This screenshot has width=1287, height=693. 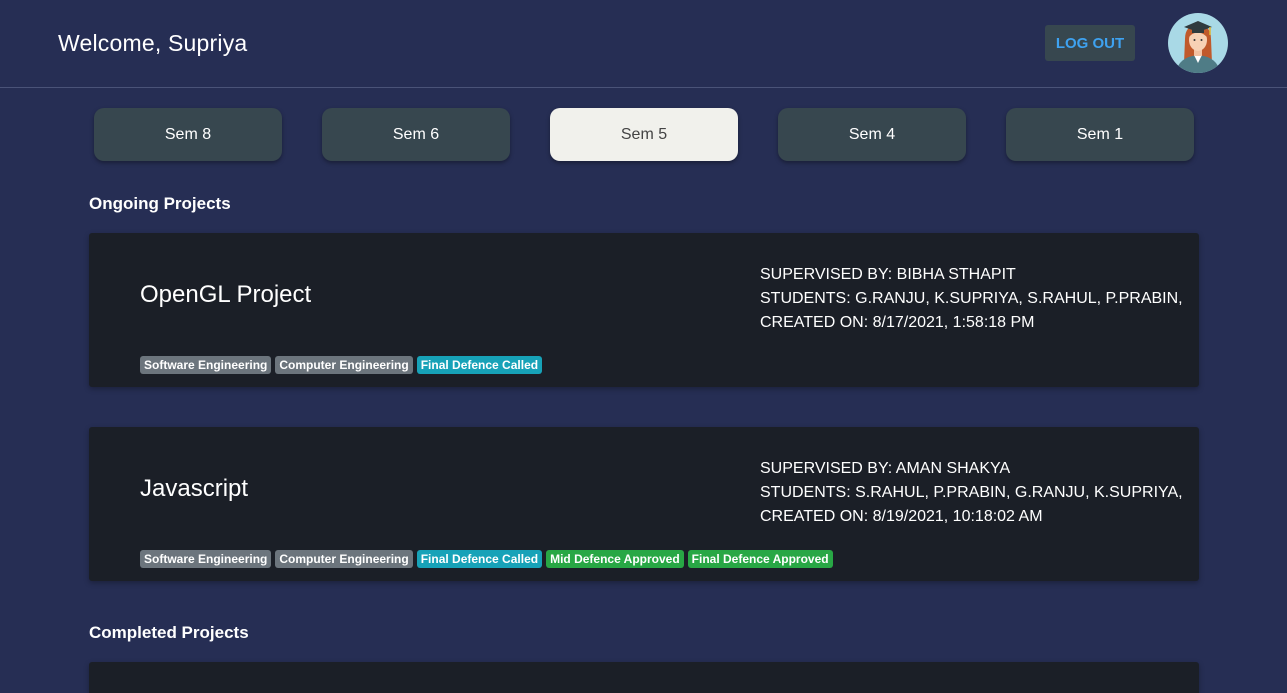 I want to click on completed-projects-heading: Completed Projects, so click(x=169, y=632).